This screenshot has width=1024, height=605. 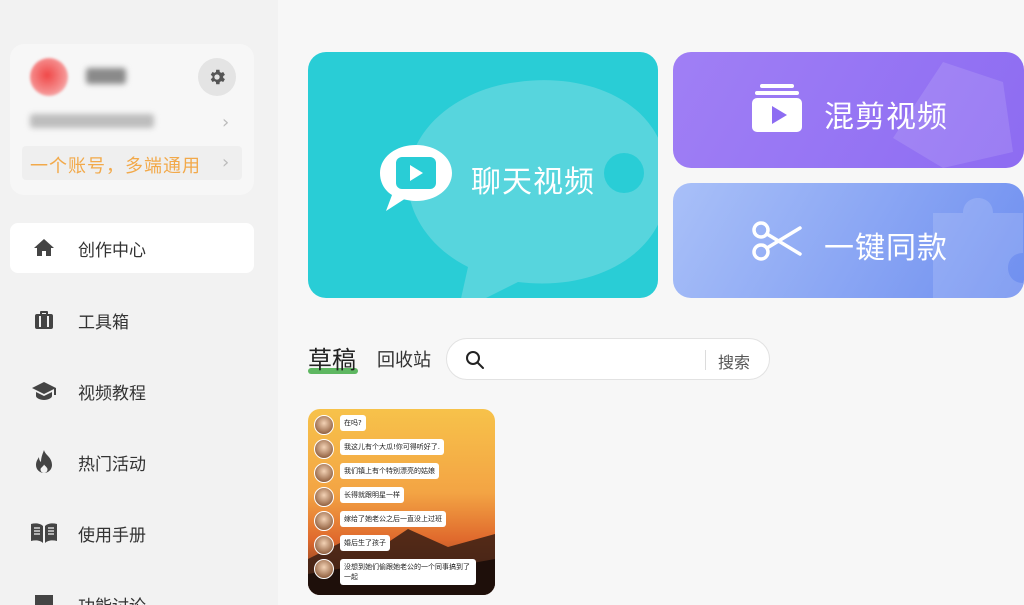 I want to click on chat-message: 婚后生了孩子, so click(x=352, y=545).